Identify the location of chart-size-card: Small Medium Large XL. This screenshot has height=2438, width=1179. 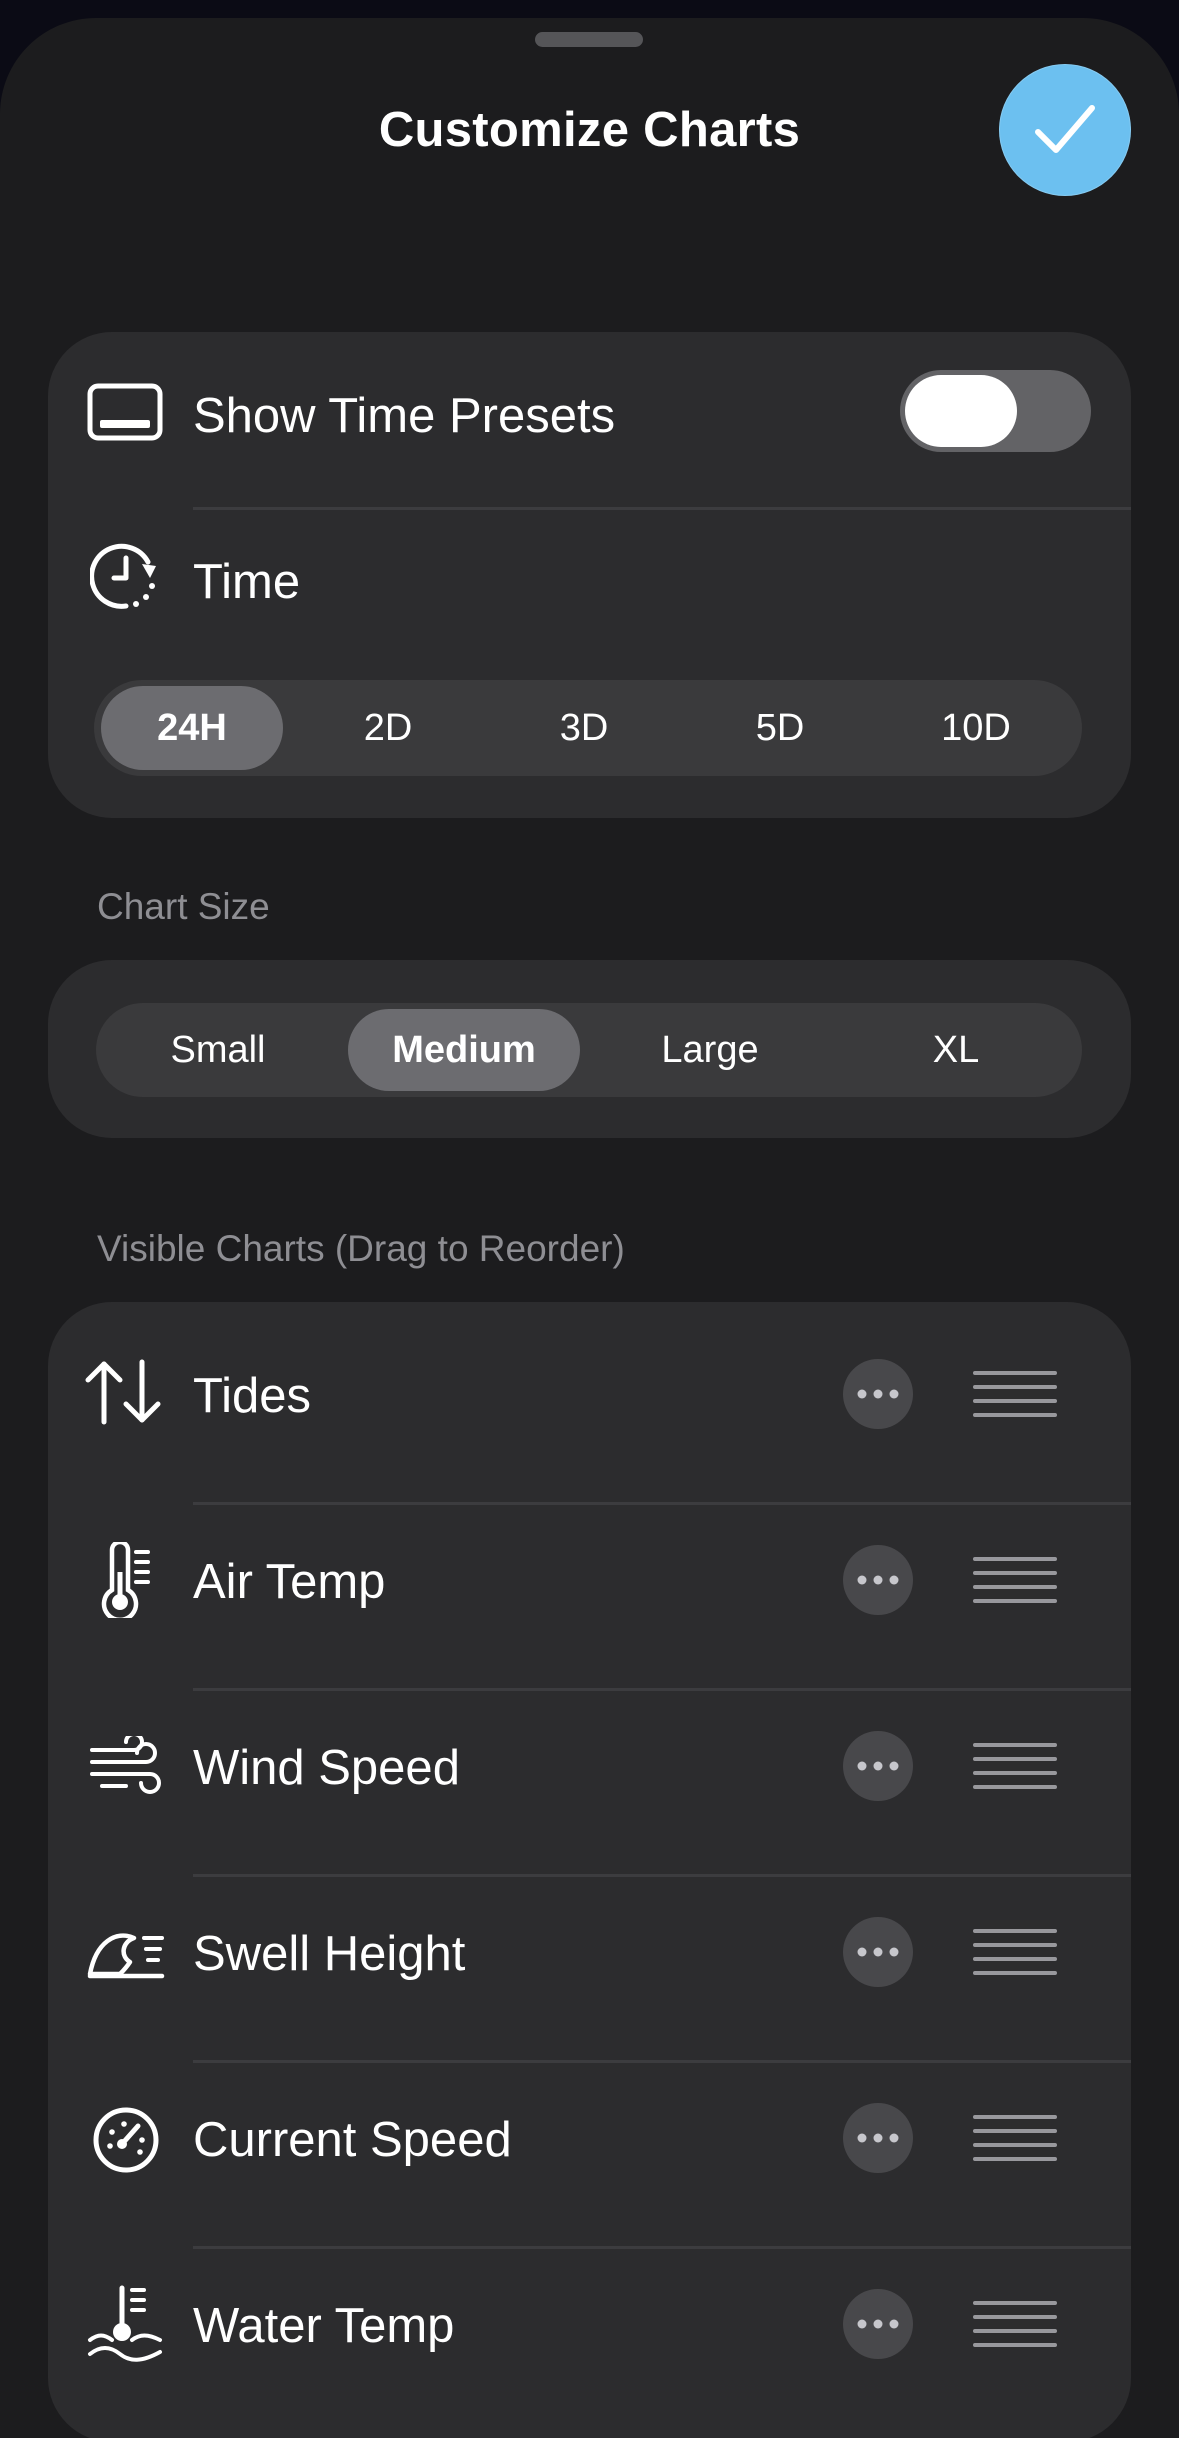
(589, 1049).